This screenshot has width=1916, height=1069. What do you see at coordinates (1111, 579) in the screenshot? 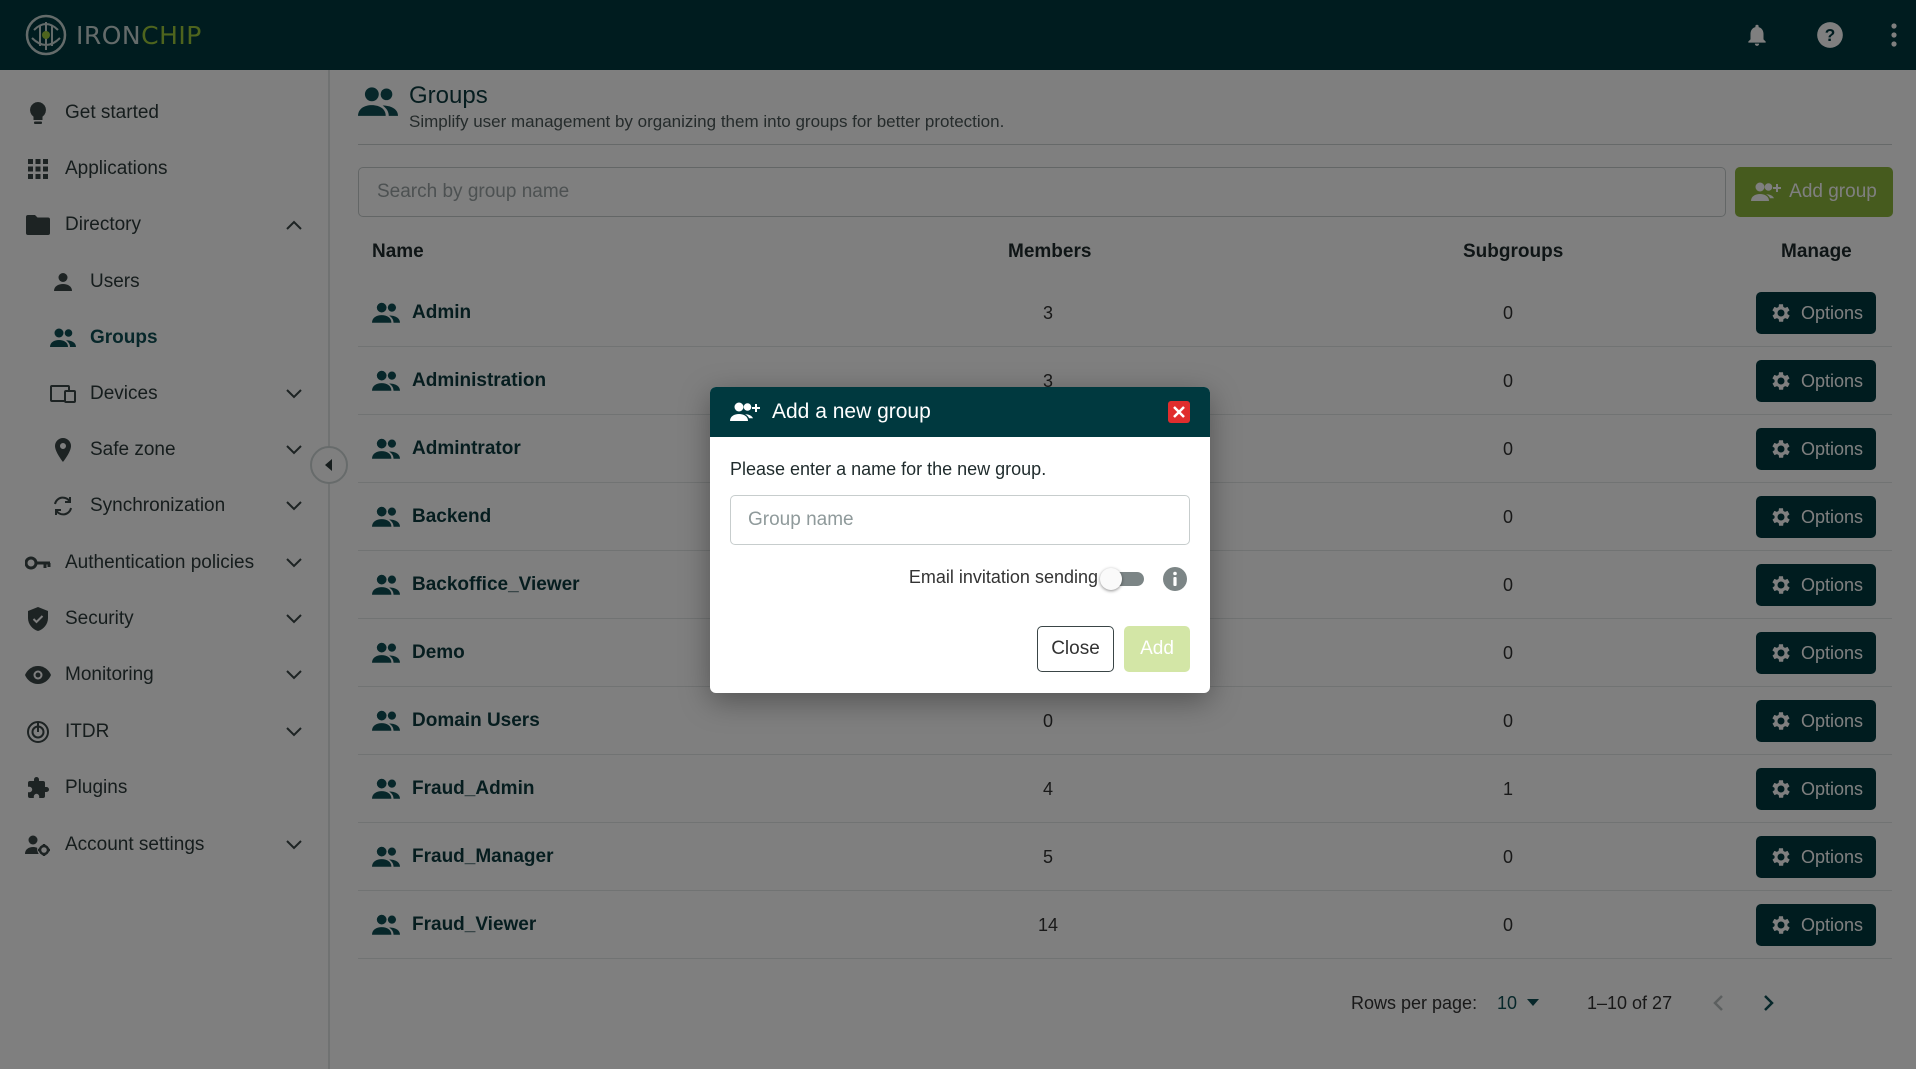
I see `toggle-knob` at bounding box center [1111, 579].